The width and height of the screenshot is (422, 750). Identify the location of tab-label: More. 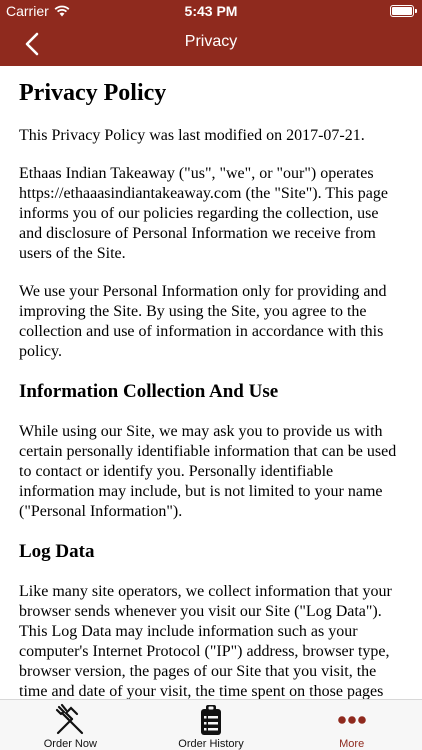
(352, 744).